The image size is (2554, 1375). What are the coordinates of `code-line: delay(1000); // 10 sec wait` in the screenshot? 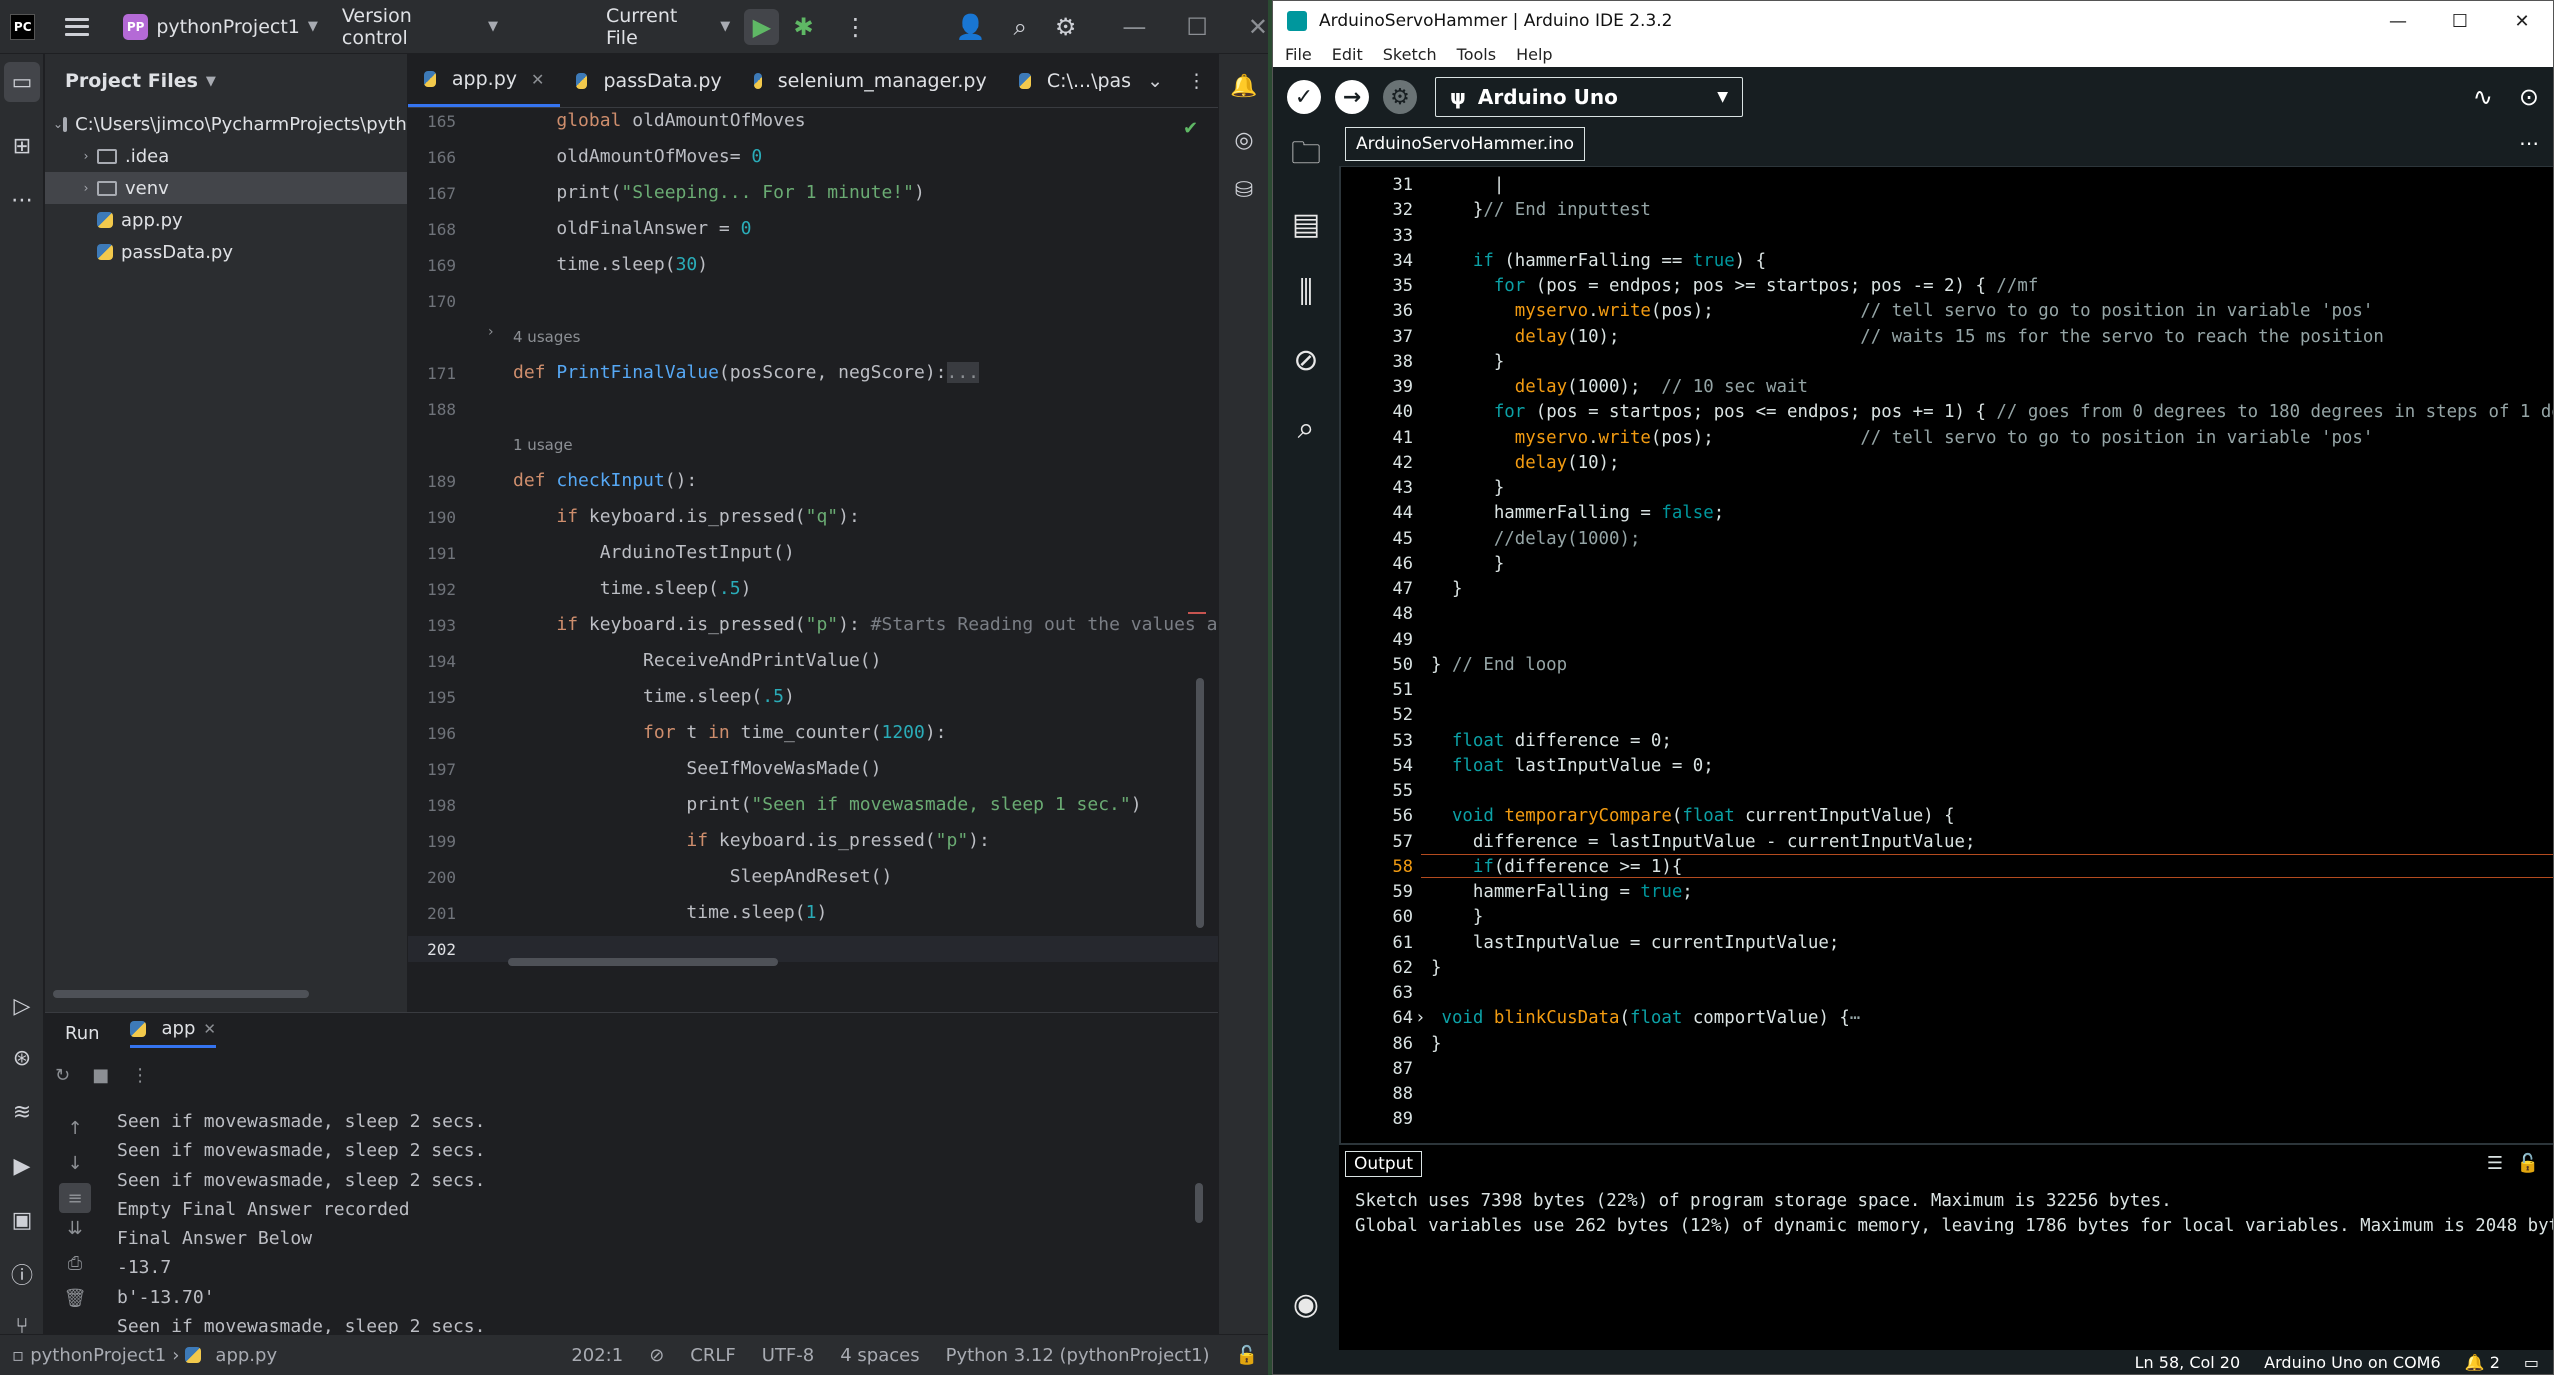 It's located at (1619, 387).